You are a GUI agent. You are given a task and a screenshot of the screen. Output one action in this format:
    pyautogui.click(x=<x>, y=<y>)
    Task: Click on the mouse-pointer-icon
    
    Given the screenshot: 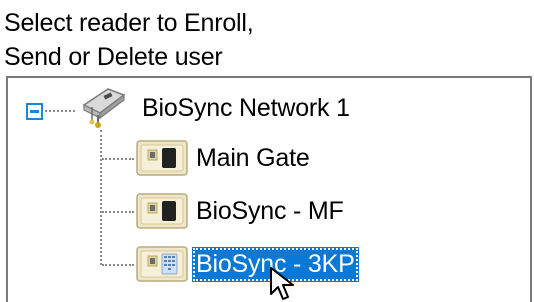 What is the action you would take?
    pyautogui.click(x=282, y=283)
    